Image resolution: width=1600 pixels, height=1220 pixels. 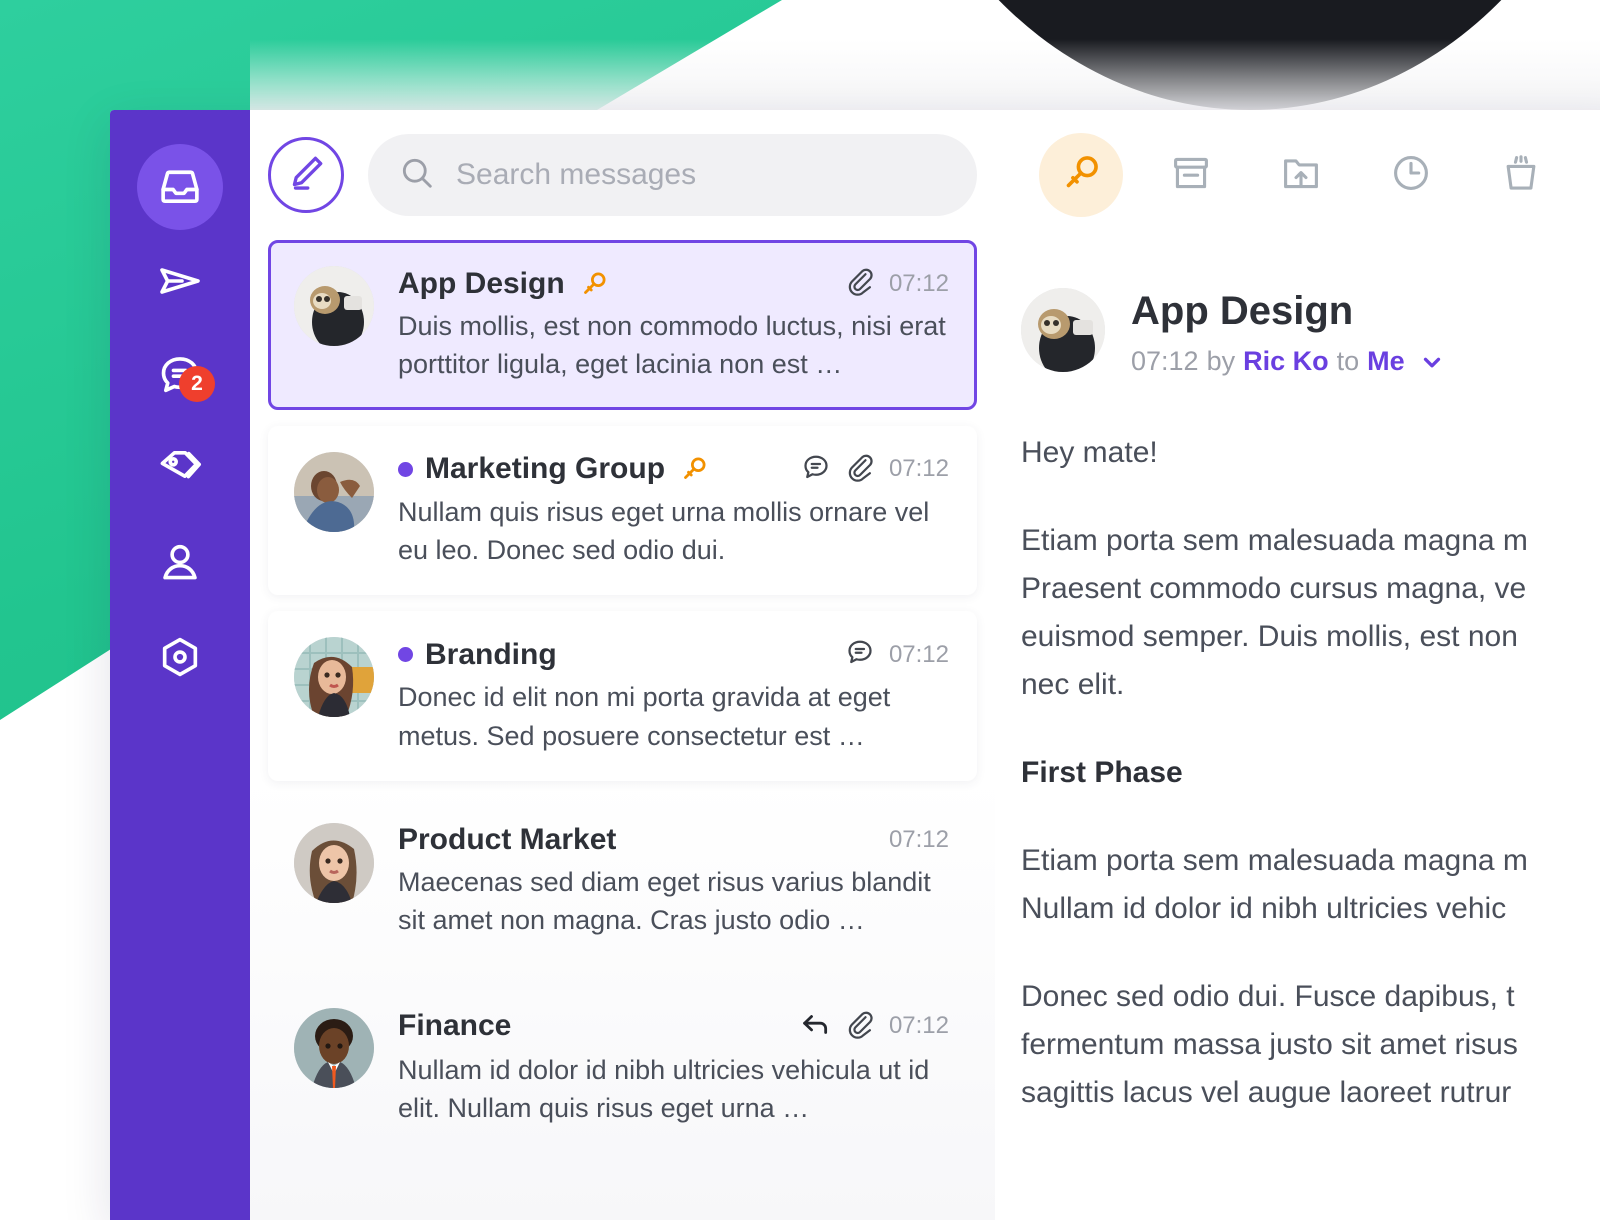 I want to click on compose-icon, so click(x=306, y=175).